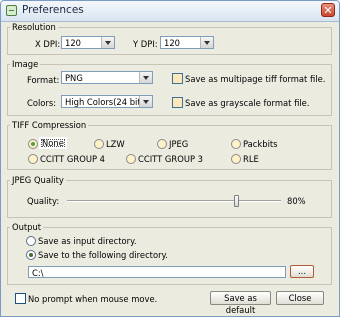 Image resolution: width=340 pixels, height=317 pixels. What do you see at coordinates (48, 44) in the screenshot?
I see `x-dpi-label: X DPI:` at bounding box center [48, 44].